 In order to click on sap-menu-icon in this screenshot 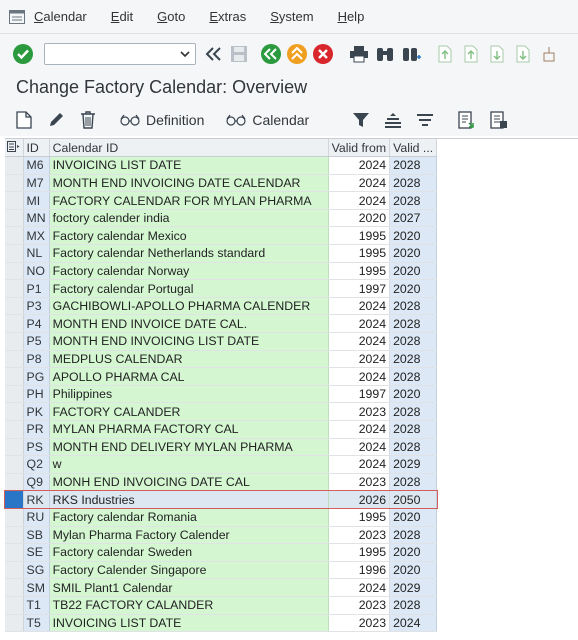, I will do `click(17, 17)`.